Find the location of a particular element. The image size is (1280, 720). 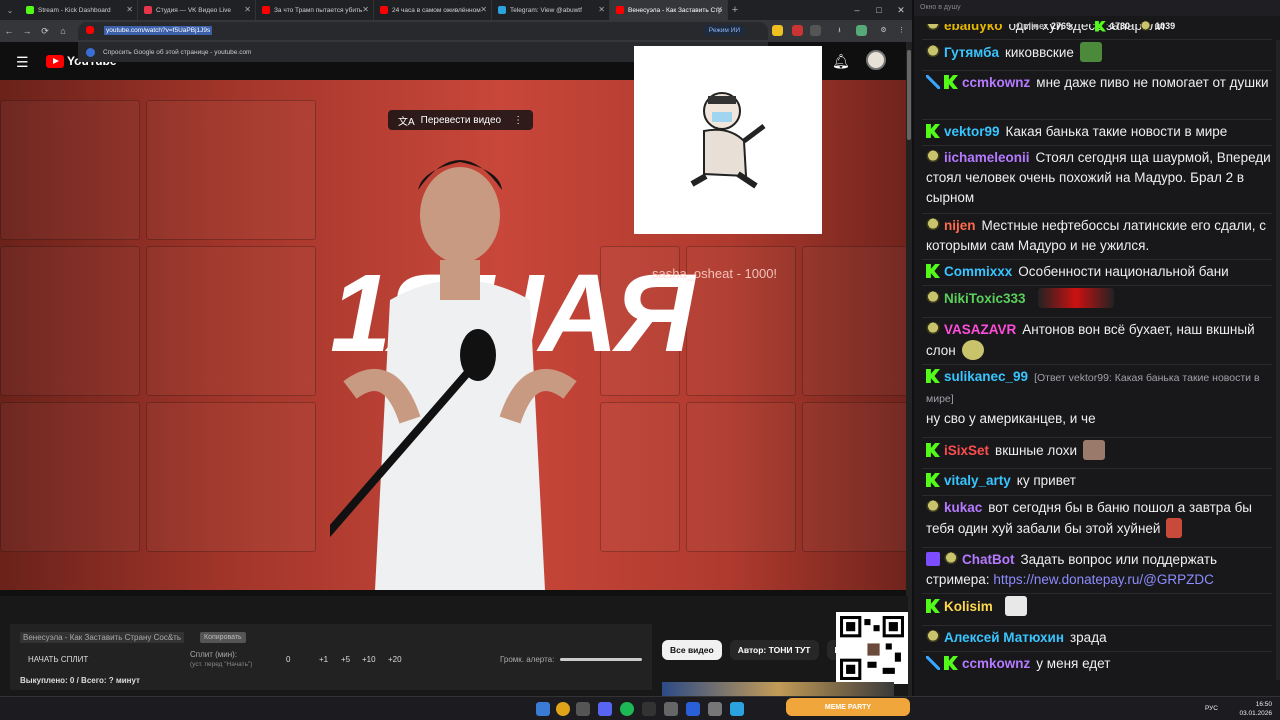

download-icon: ⭳ is located at coordinates (839, 30).